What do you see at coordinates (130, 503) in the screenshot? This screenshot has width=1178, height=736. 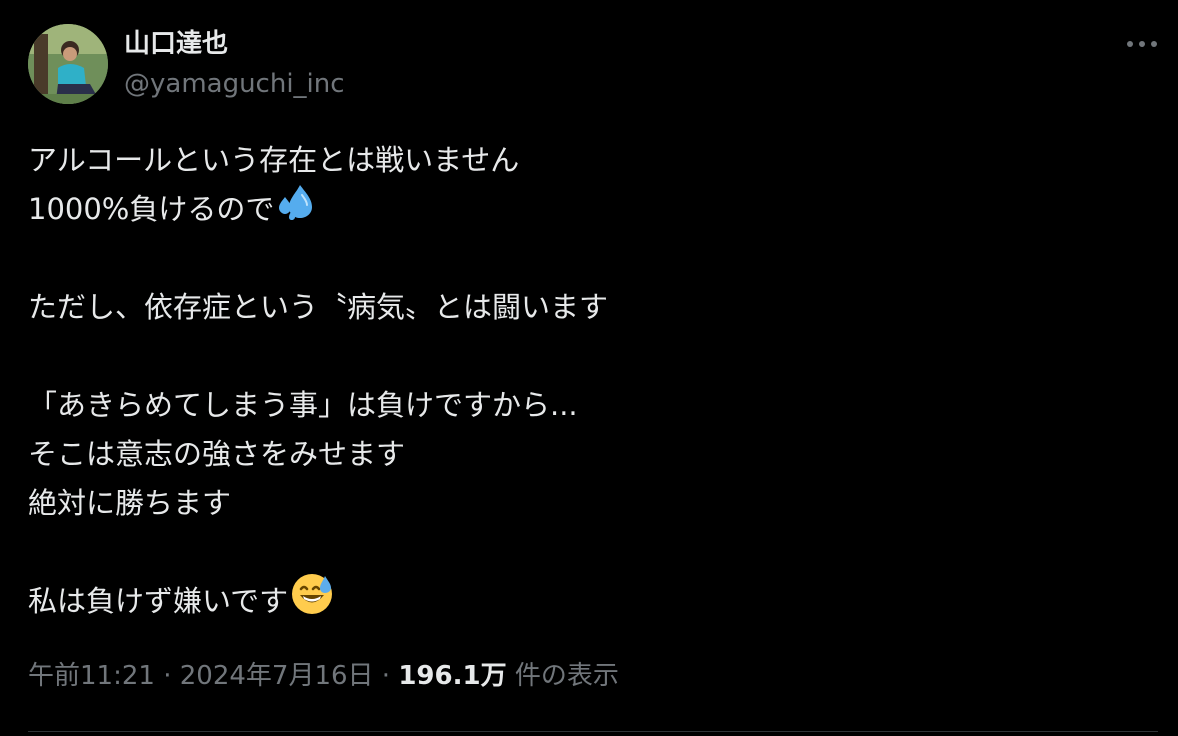 I see `post-line: 絶対に勝ちます` at bounding box center [130, 503].